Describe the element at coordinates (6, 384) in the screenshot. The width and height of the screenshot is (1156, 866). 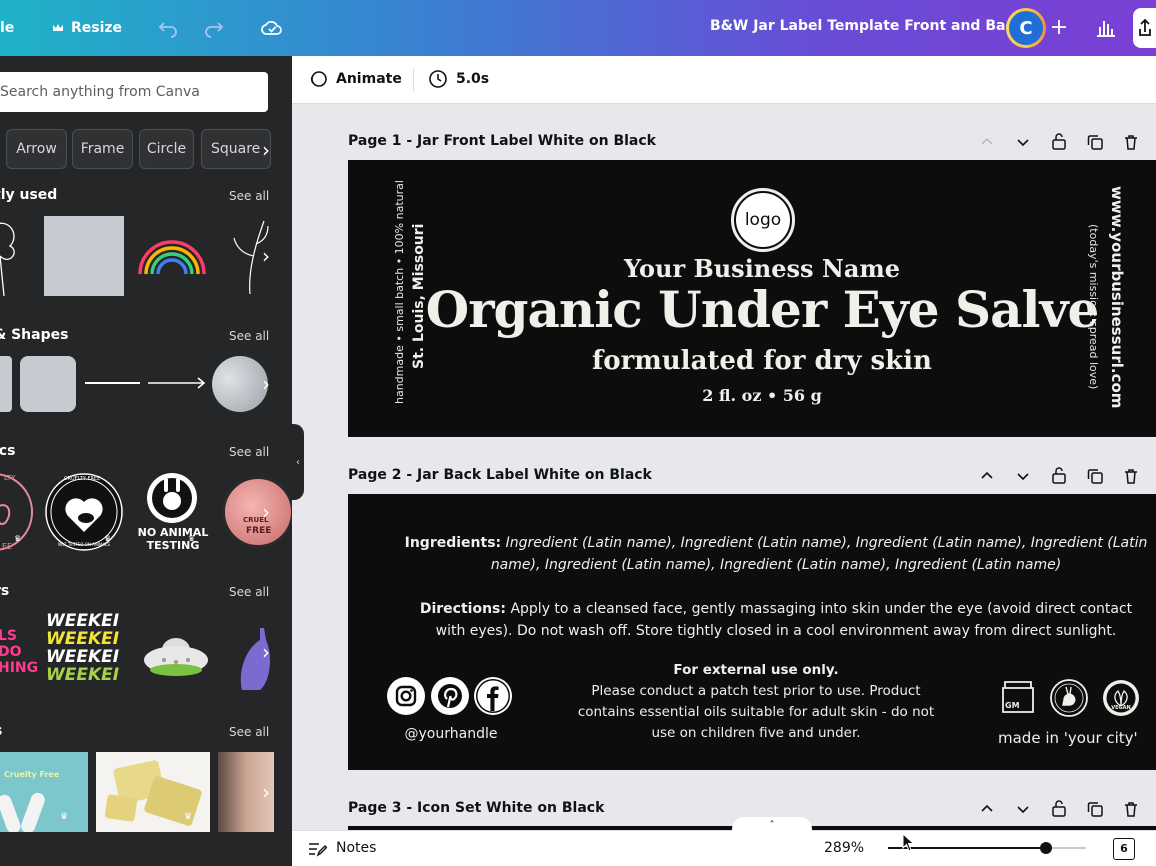
I see `shape-partial` at that location.